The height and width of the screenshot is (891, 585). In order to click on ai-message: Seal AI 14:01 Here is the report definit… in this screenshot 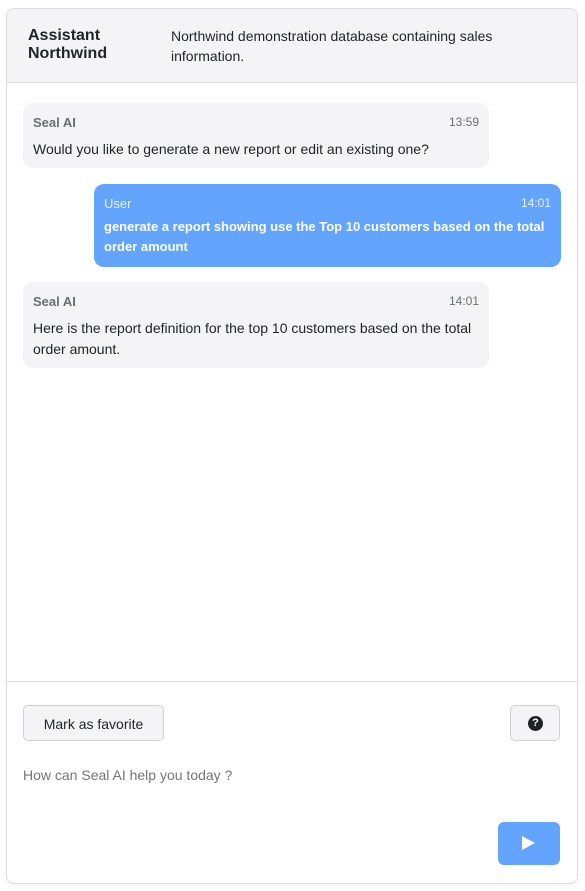, I will do `click(256, 325)`.